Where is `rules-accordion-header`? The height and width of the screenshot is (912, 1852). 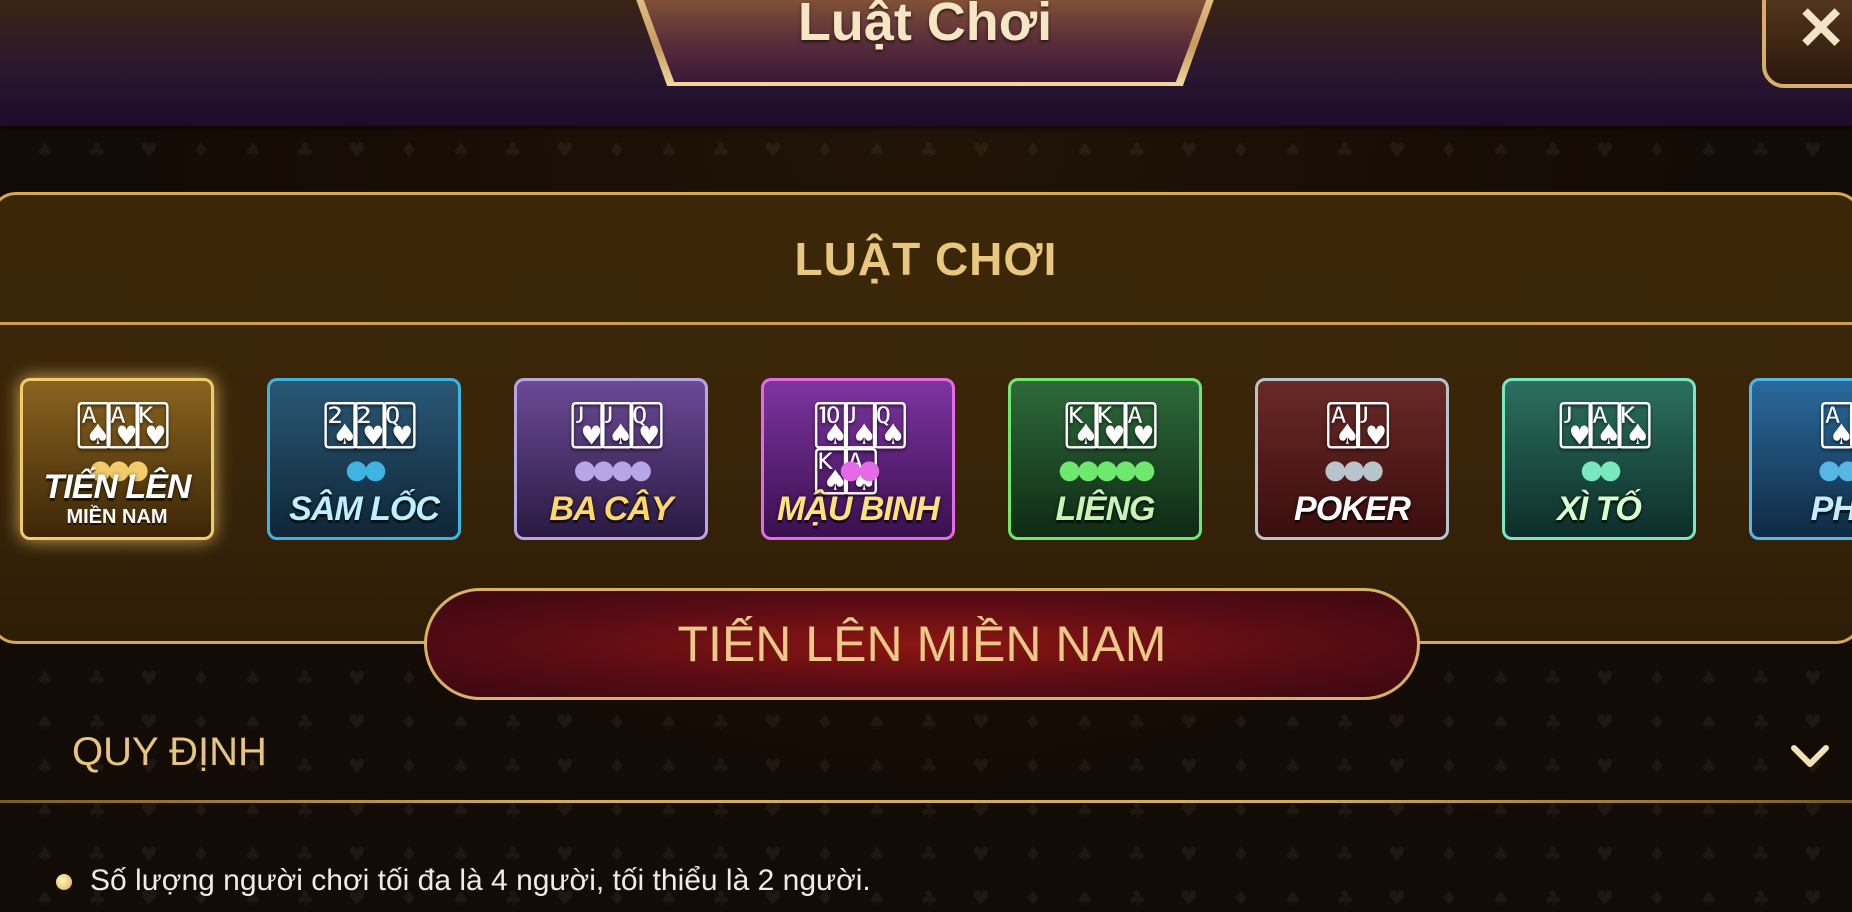
rules-accordion-header is located at coordinates (926, 761).